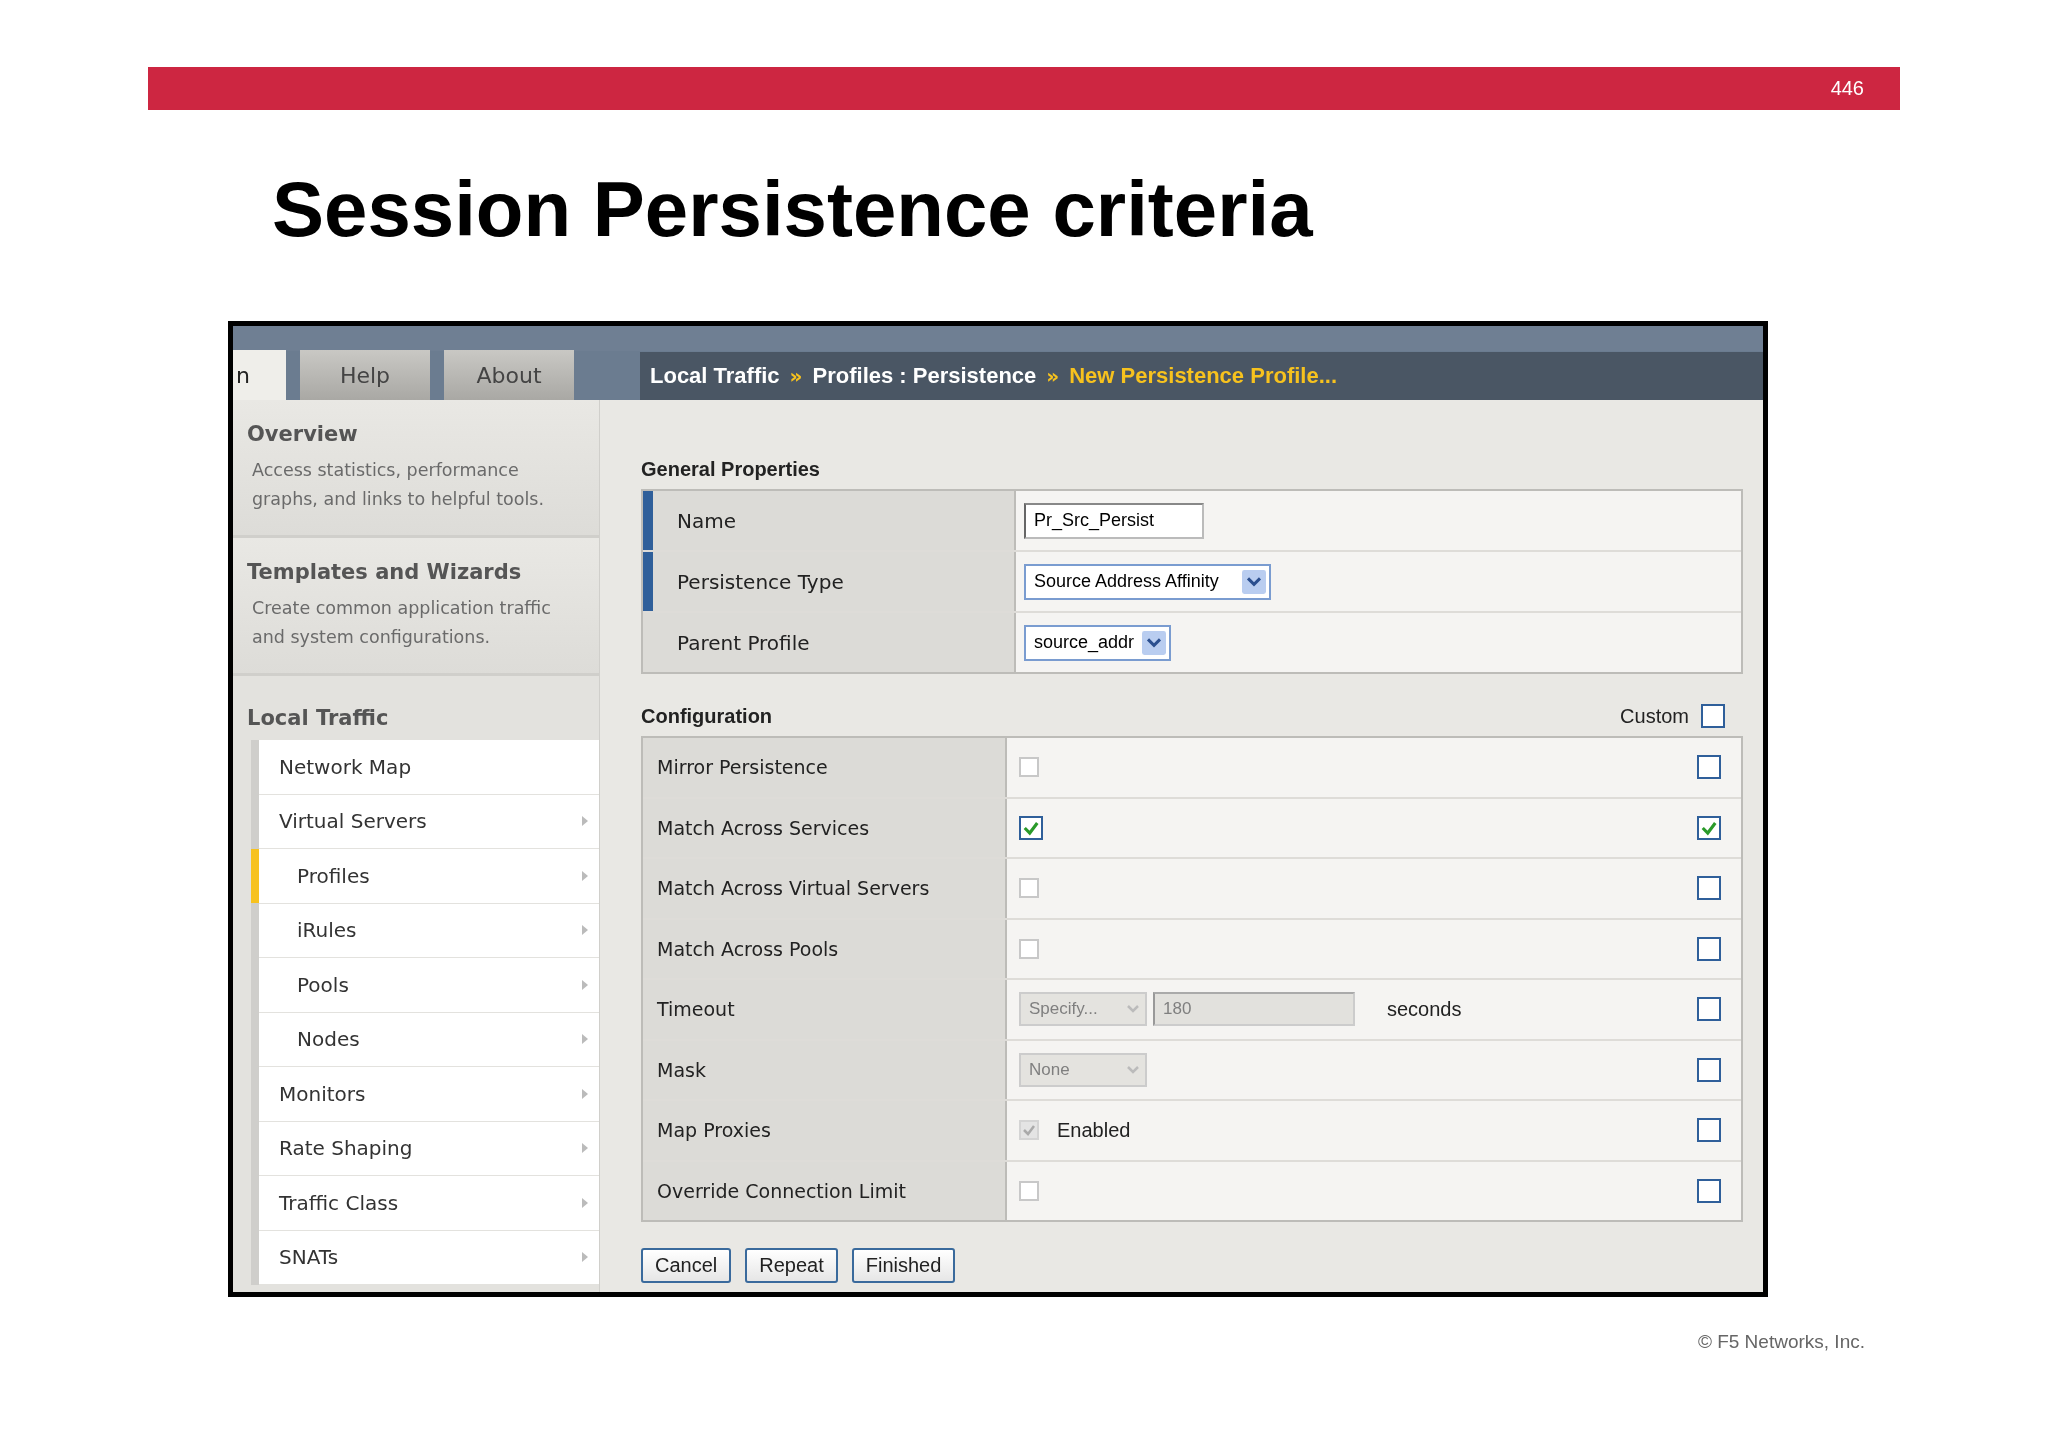 The image size is (2048, 1447). What do you see at coordinates (429, 1094) in the screenshot?
I see `nav-item: Monitors` at bounding box center [429, 1094].